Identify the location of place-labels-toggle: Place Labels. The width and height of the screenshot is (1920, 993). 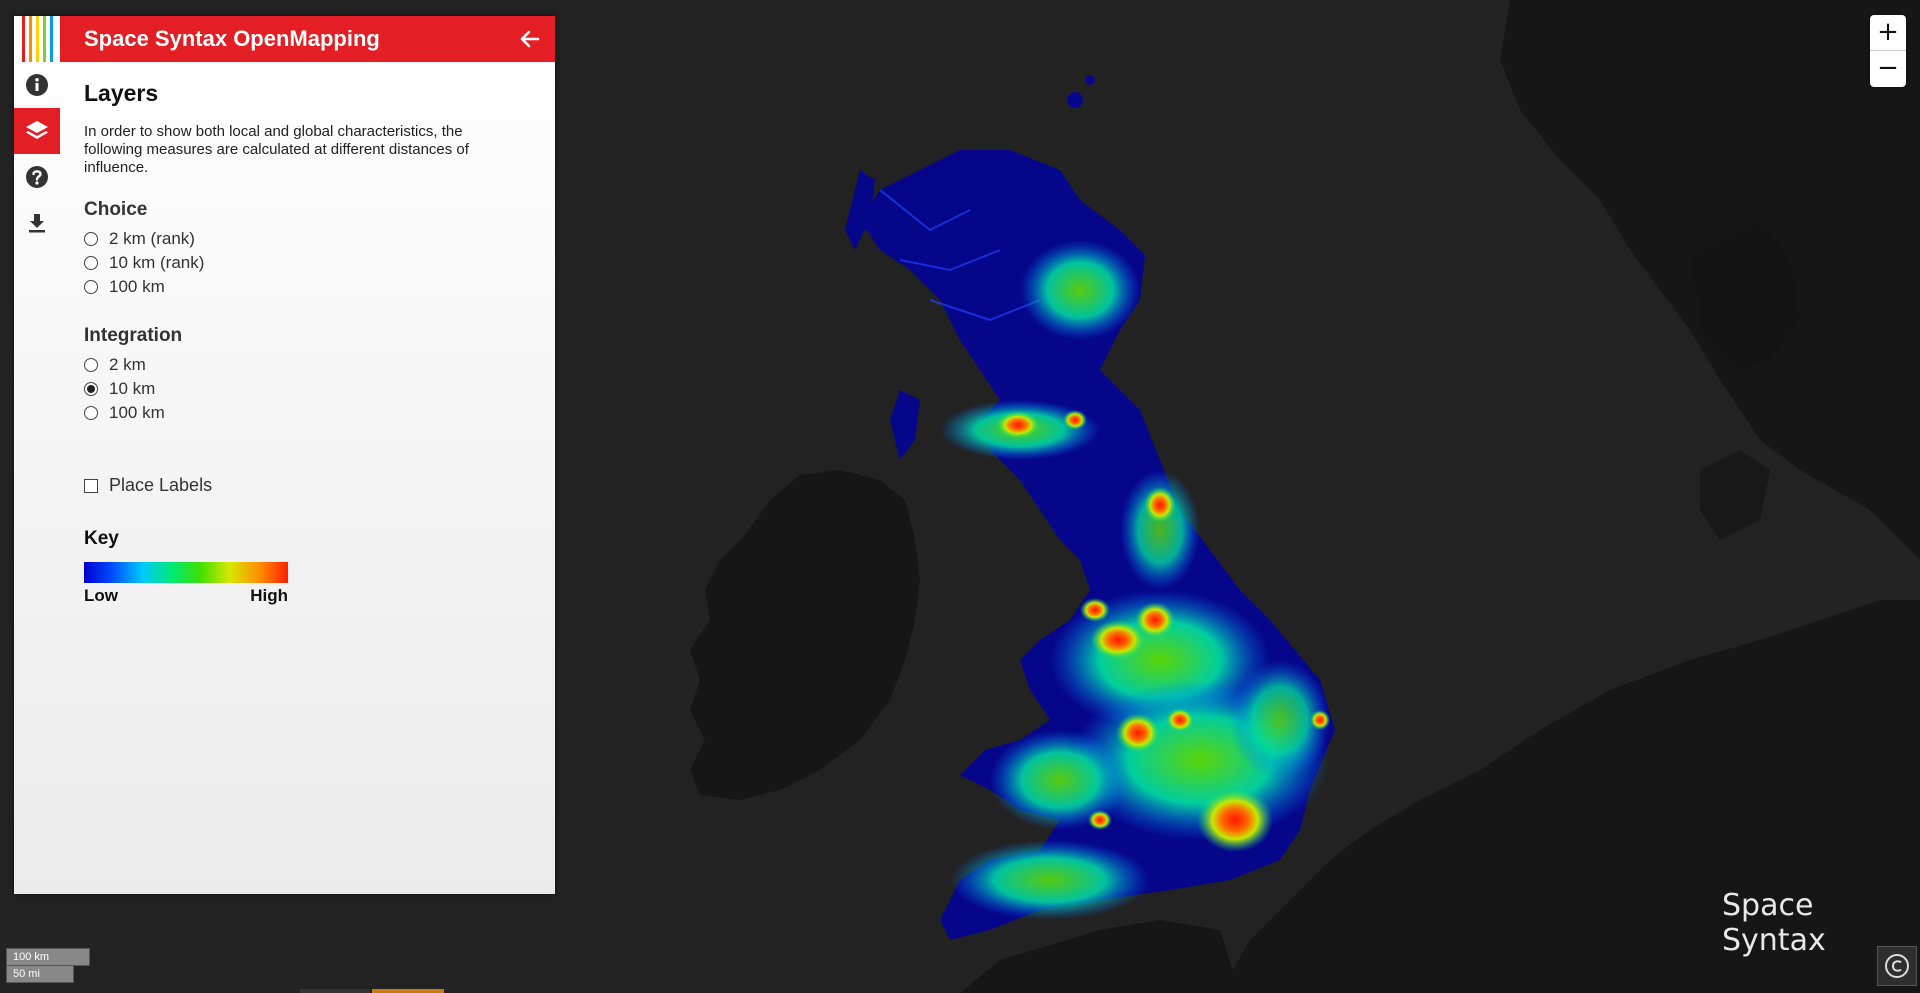
(304, 485).